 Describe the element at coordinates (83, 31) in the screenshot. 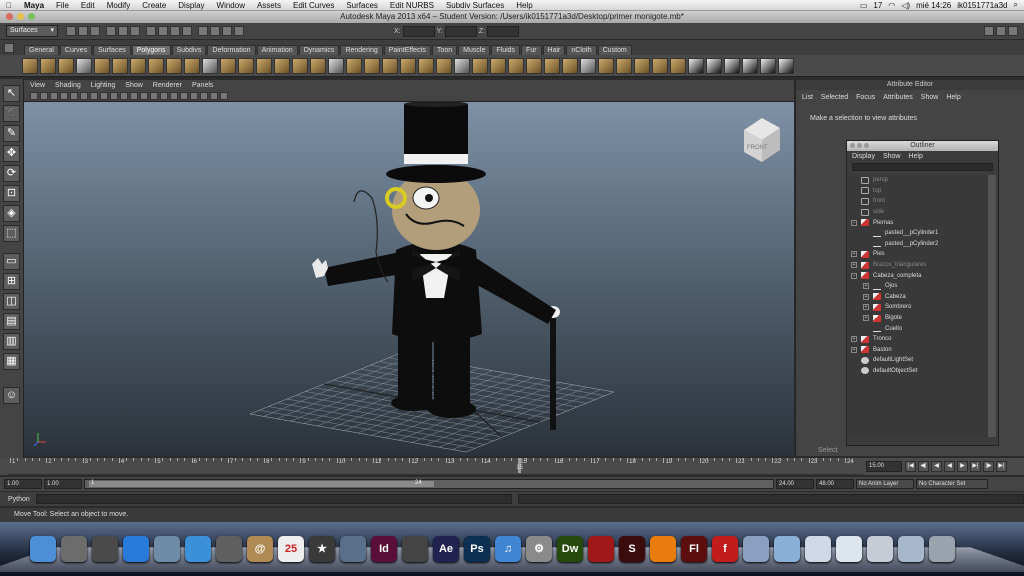

I see `open-scene-icon` at that location.